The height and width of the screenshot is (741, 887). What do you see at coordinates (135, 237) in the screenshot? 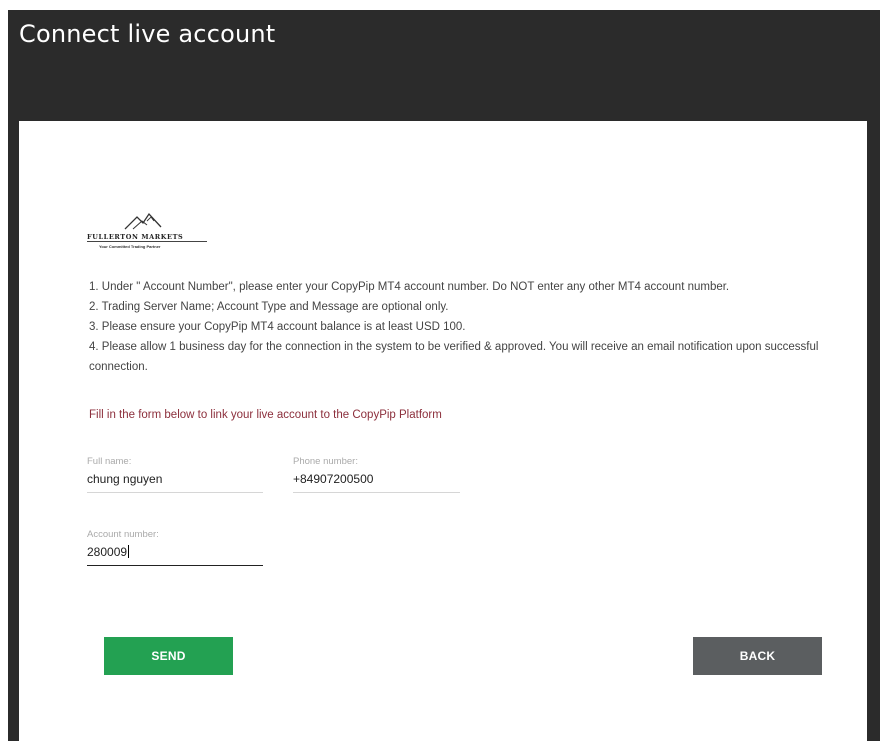
I see `logo-brand-text: FULLERTON MARKETS` at bounding box center [135, 237].